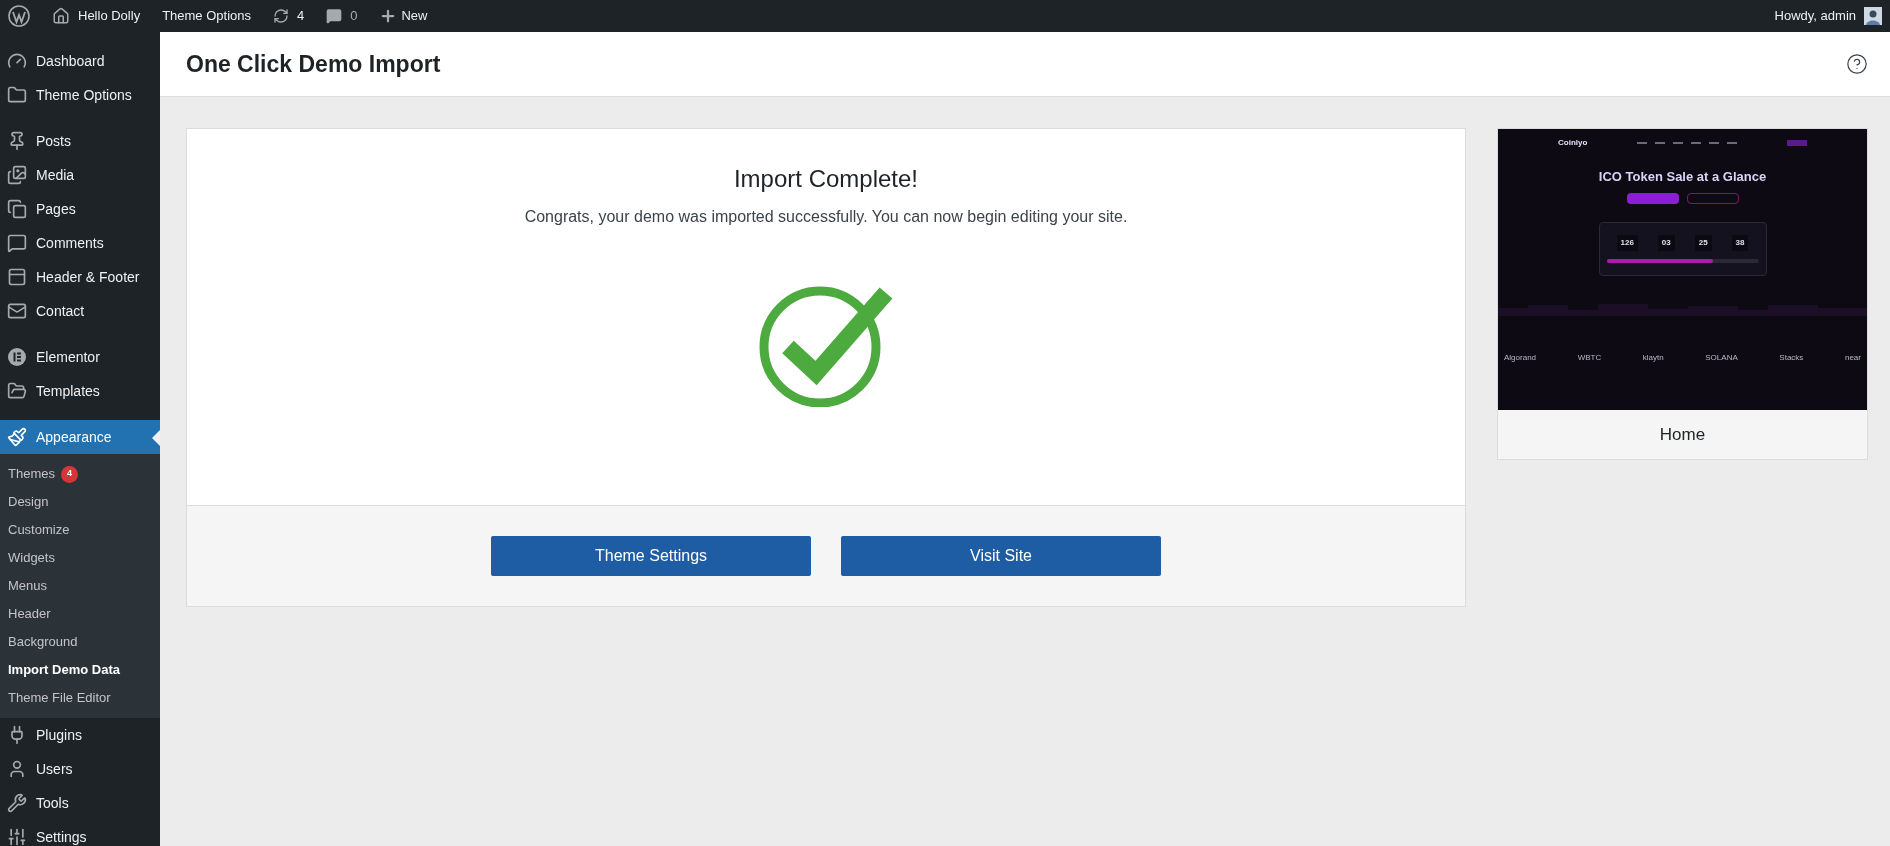 The width and height of the screenshot is (1890, 846). What do you see at coordinates (17, 61) in the screenshot?
I see `gauge-icon` at bounding box center [17, 61].